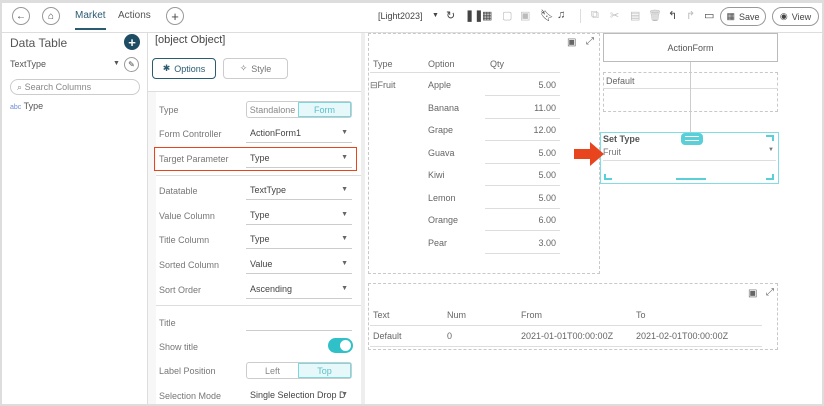 The image size is (824, 406). Describe the element at coordinates (90, 20) in the screenshot. I see `tab-market: Market` at that location.